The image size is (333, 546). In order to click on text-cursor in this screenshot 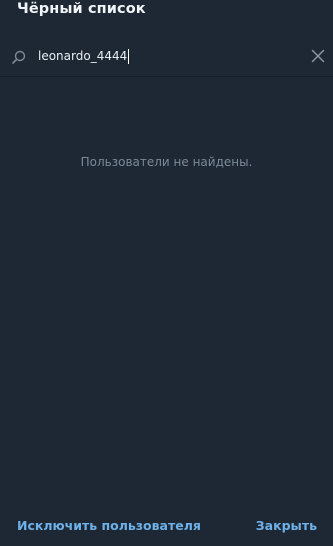, I will do `click(129, 56)`.